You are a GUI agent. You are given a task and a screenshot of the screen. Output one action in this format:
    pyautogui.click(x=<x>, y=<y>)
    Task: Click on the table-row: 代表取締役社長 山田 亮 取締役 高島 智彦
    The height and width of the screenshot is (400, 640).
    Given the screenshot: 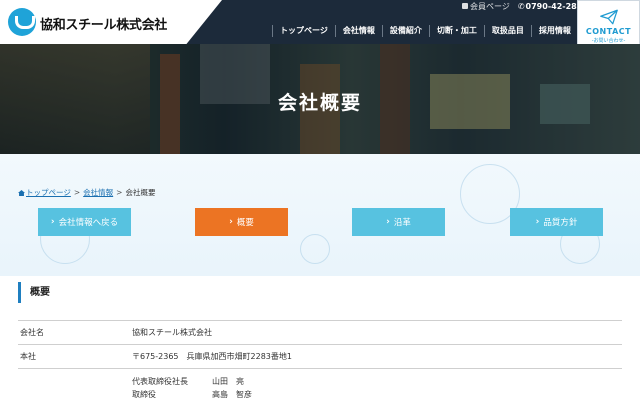 What is the action you would take?
    pyautogui.click(x=320, y=384)
    